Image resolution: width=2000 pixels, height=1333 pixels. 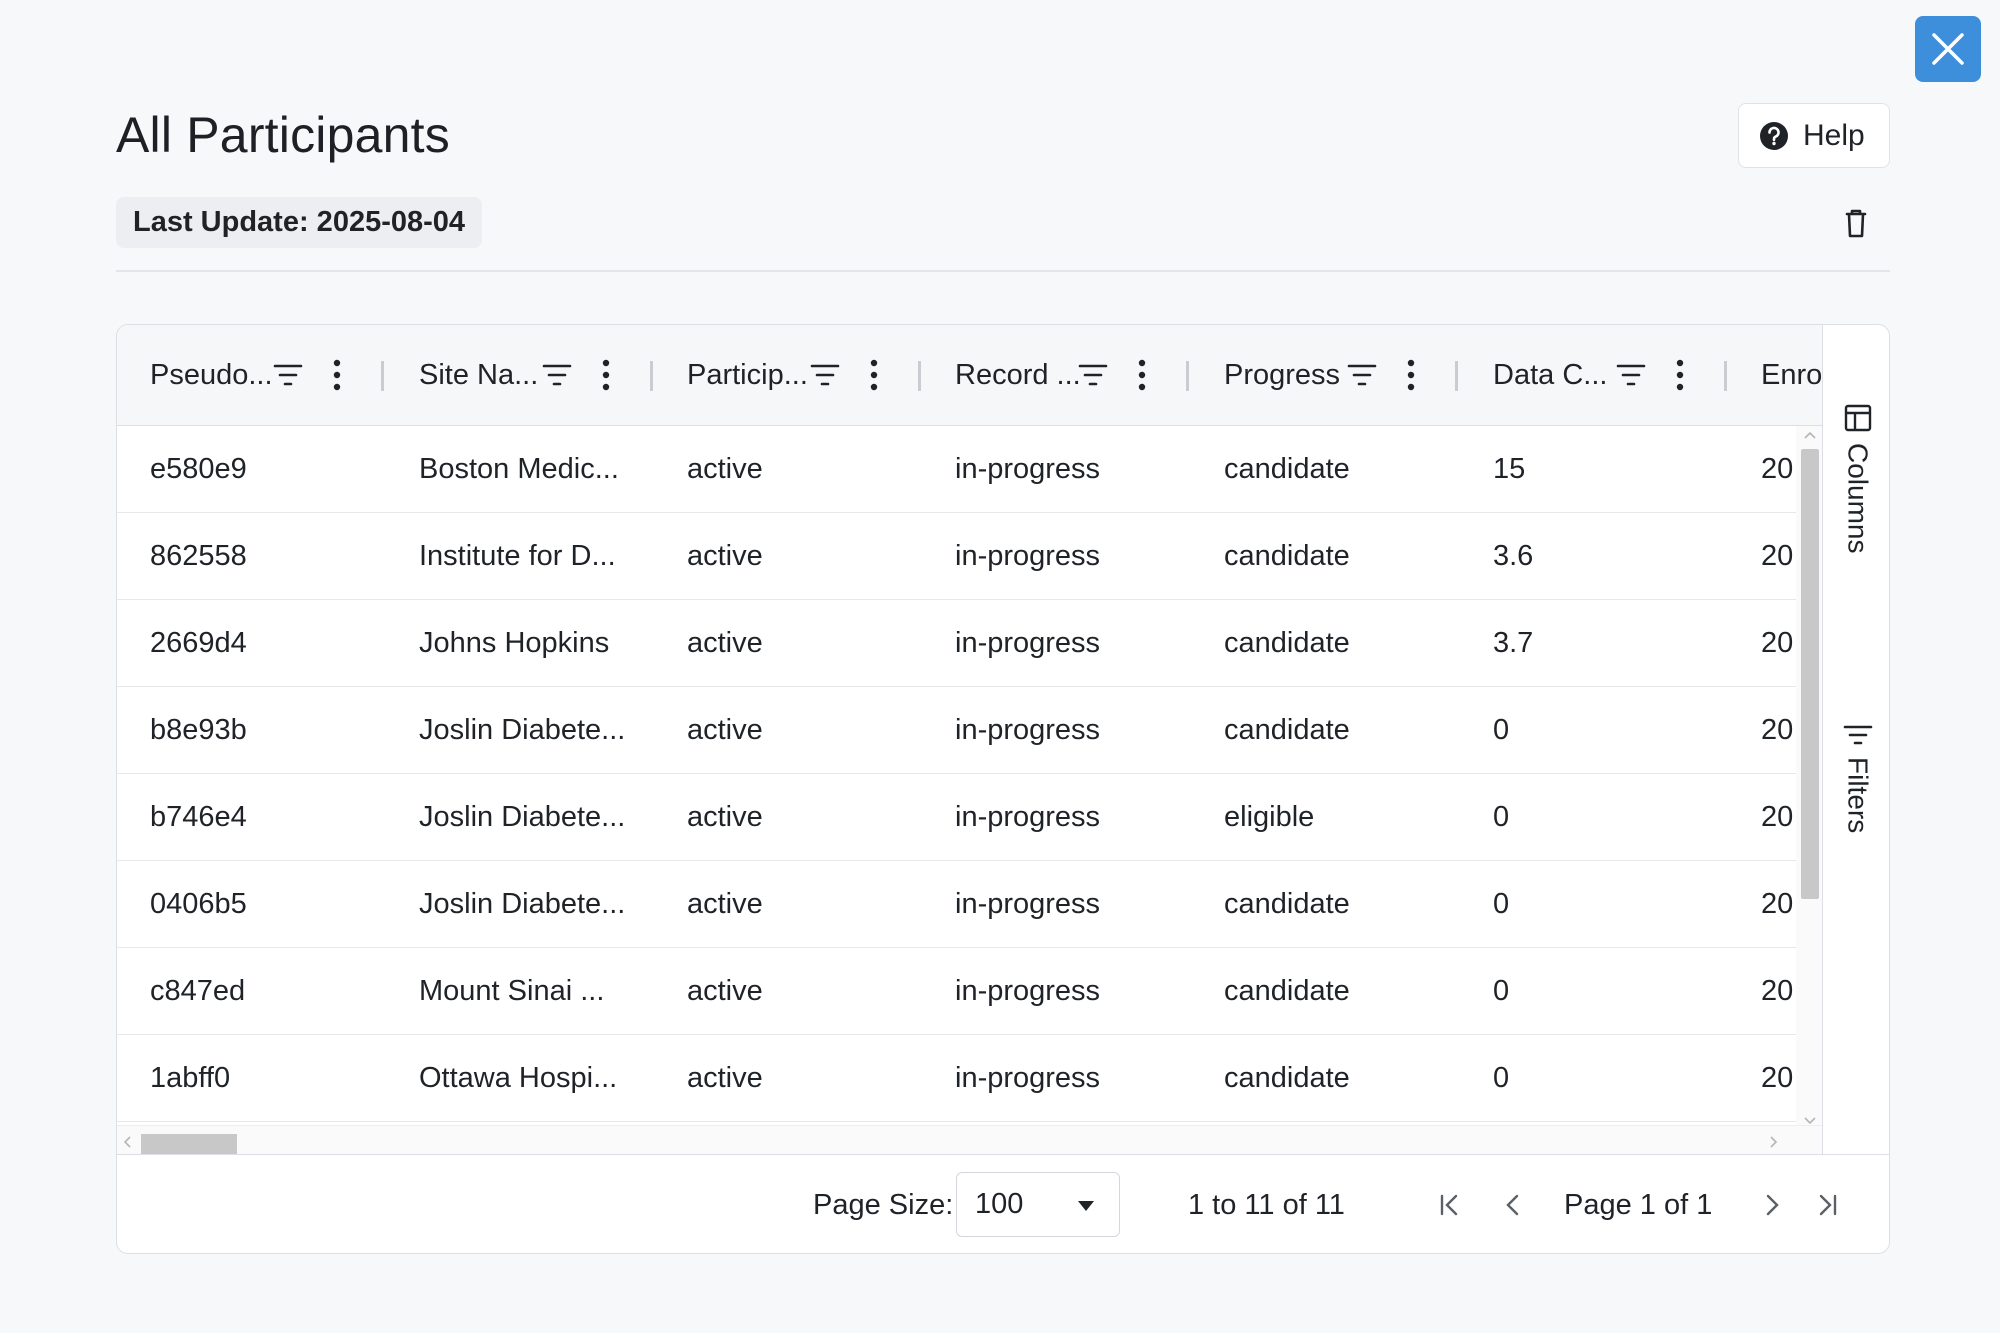 What do you see at coordinates (198, 903) in the screenshot?
I see `table-cell: 0406b5` at bounding box center [198, 903].